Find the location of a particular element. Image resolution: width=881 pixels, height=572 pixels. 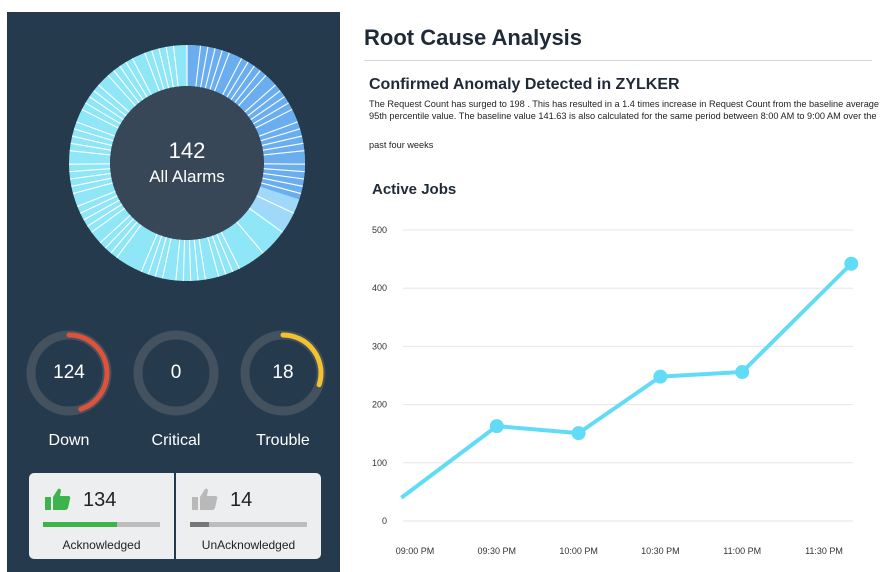

trouble-gauge: 18 Trouble is located at coordinates (283, 389).